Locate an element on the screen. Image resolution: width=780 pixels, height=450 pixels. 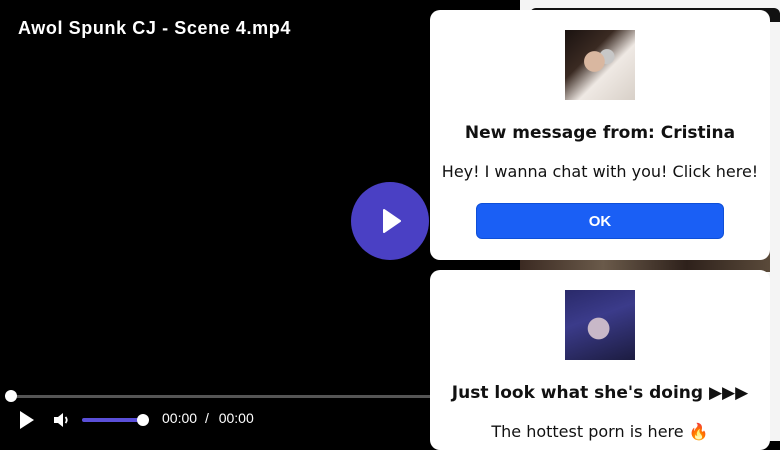
ok-button: OK is located at coordinates (600, 221).